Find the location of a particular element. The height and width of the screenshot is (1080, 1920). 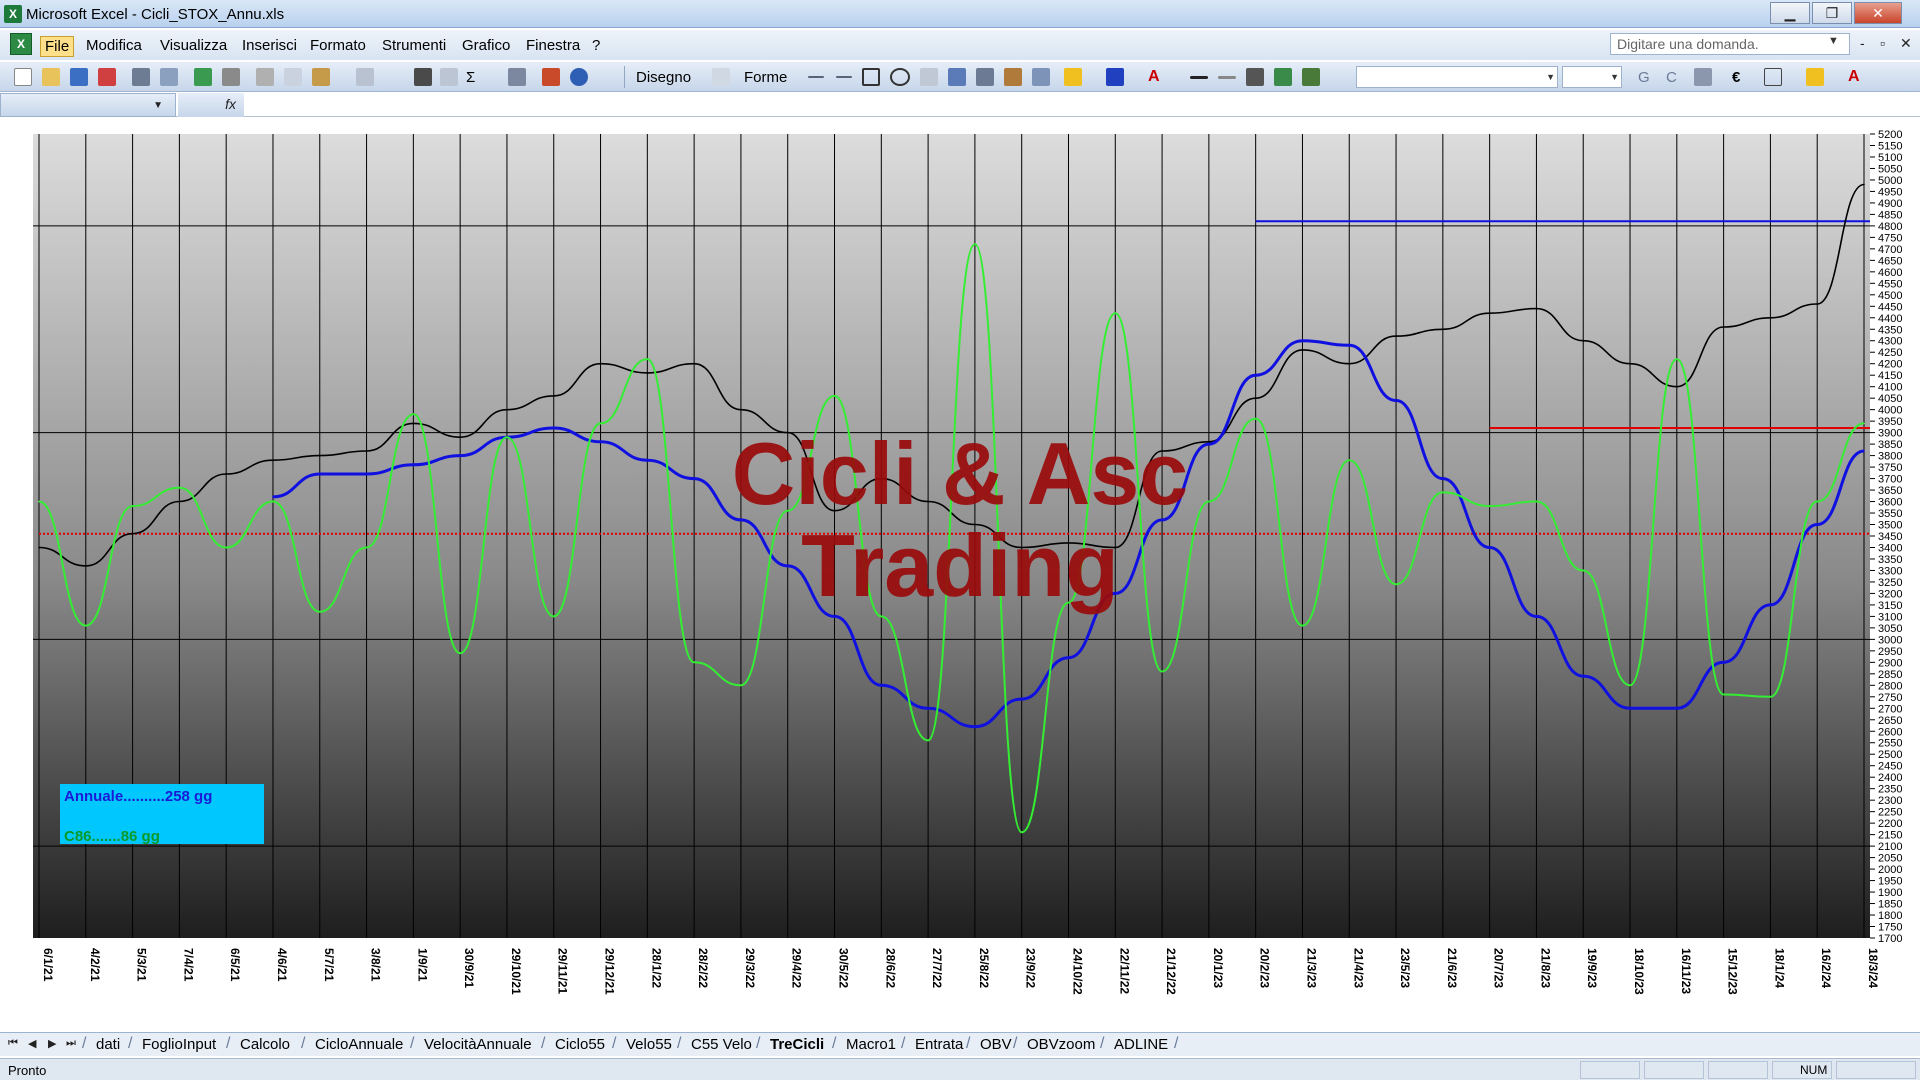

fill-color-icon is located at coordinates (1073, 77).